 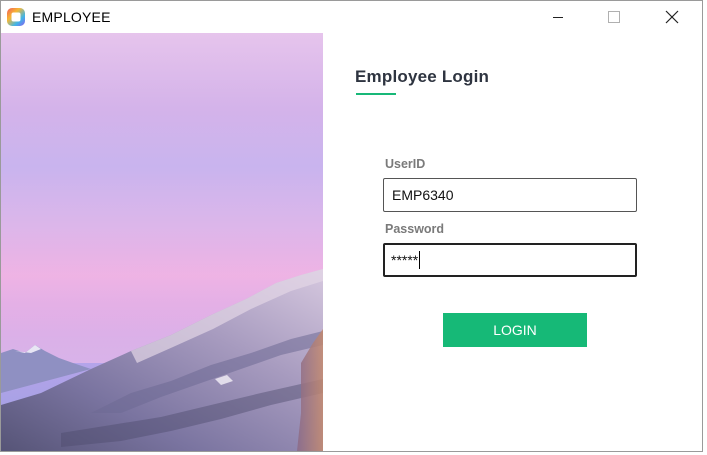 I want to click on app-logo-icon, so click(x=16, y=17).